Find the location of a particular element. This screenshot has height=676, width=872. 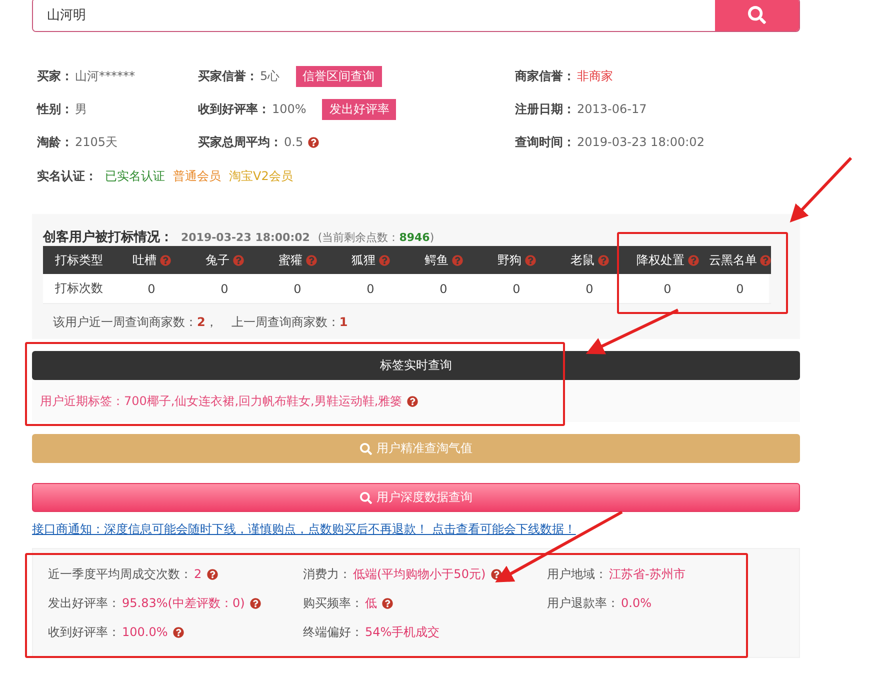

query-button: 发出好评率 is located at coordinates (359, 109).